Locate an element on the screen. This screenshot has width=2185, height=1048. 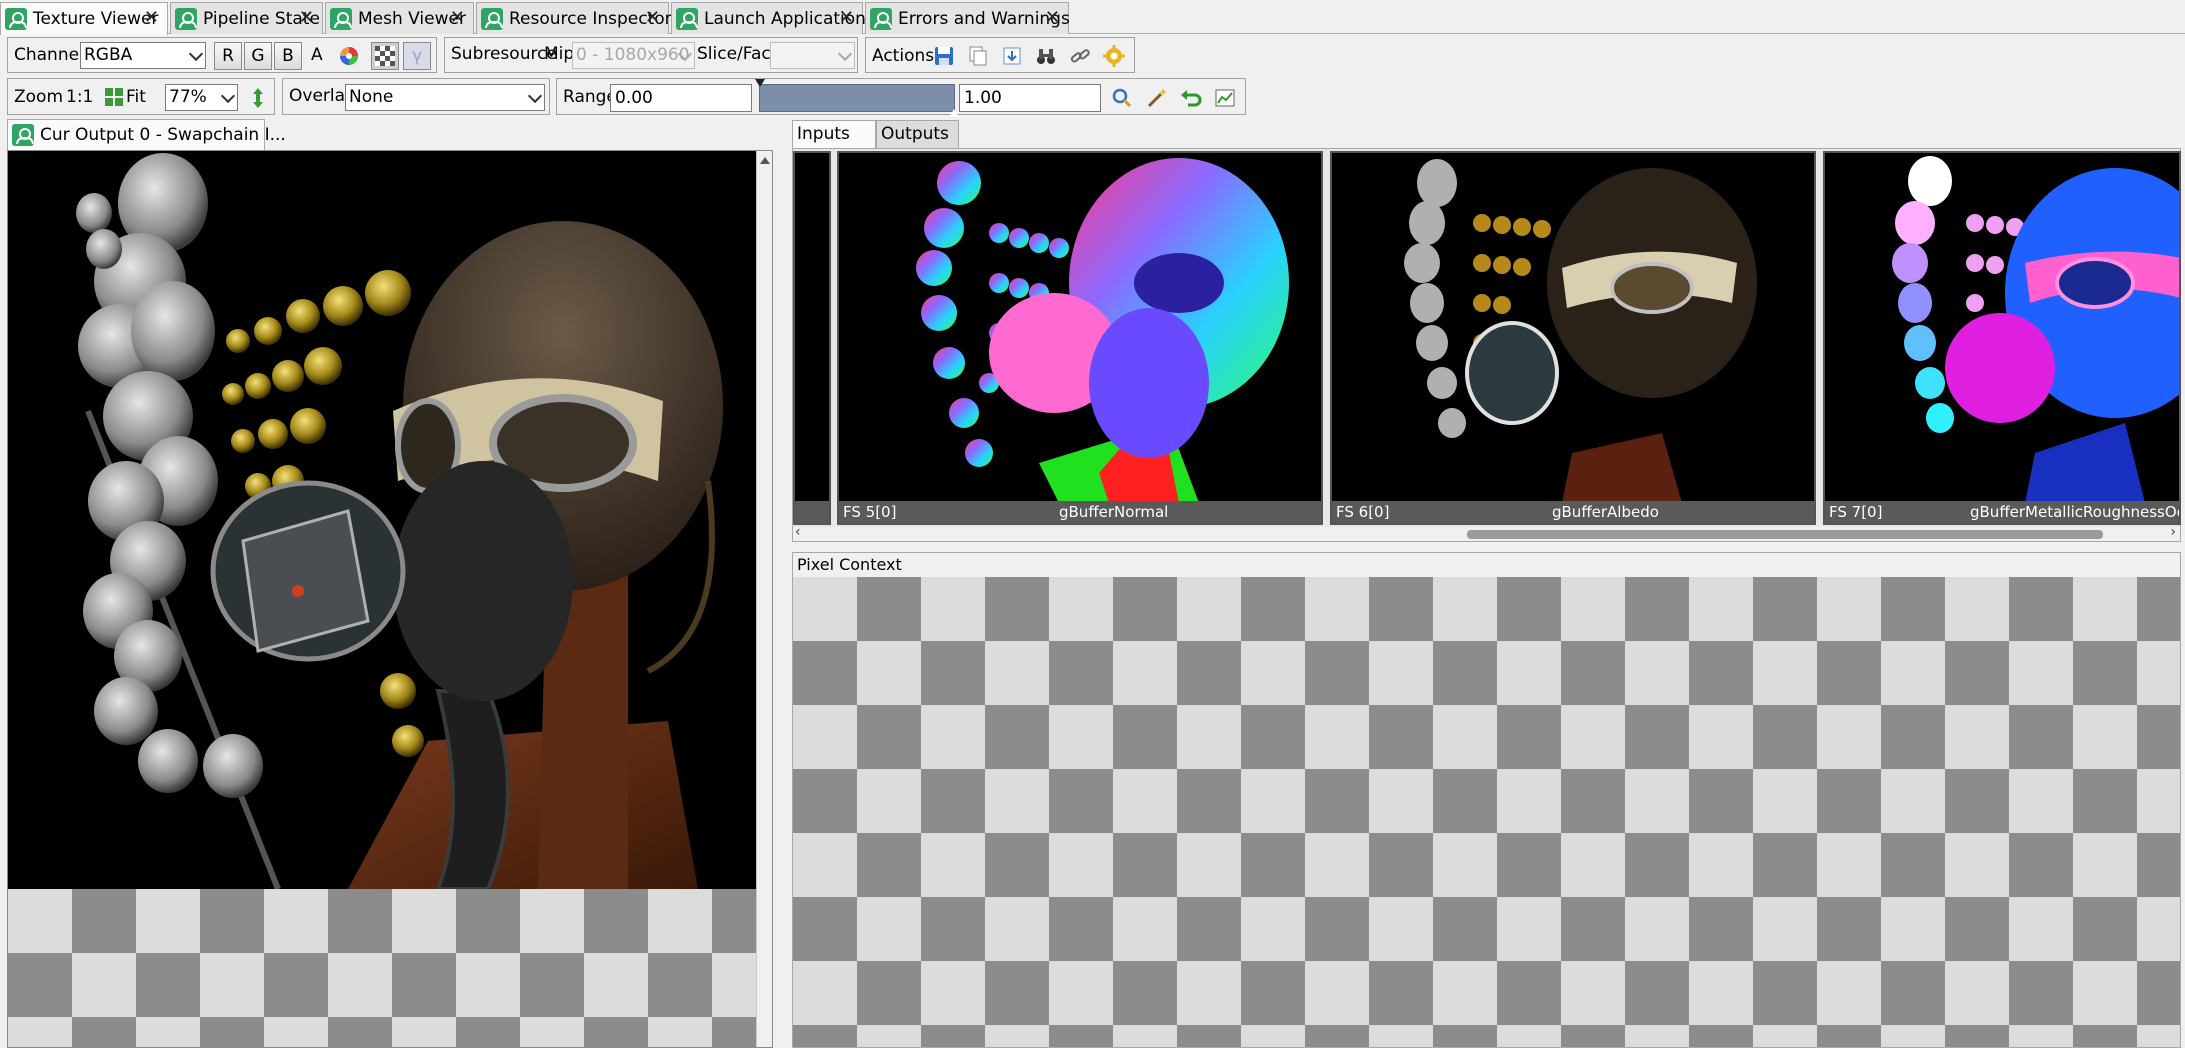
channels-select: RGBA is located at coordinates (143, 55).